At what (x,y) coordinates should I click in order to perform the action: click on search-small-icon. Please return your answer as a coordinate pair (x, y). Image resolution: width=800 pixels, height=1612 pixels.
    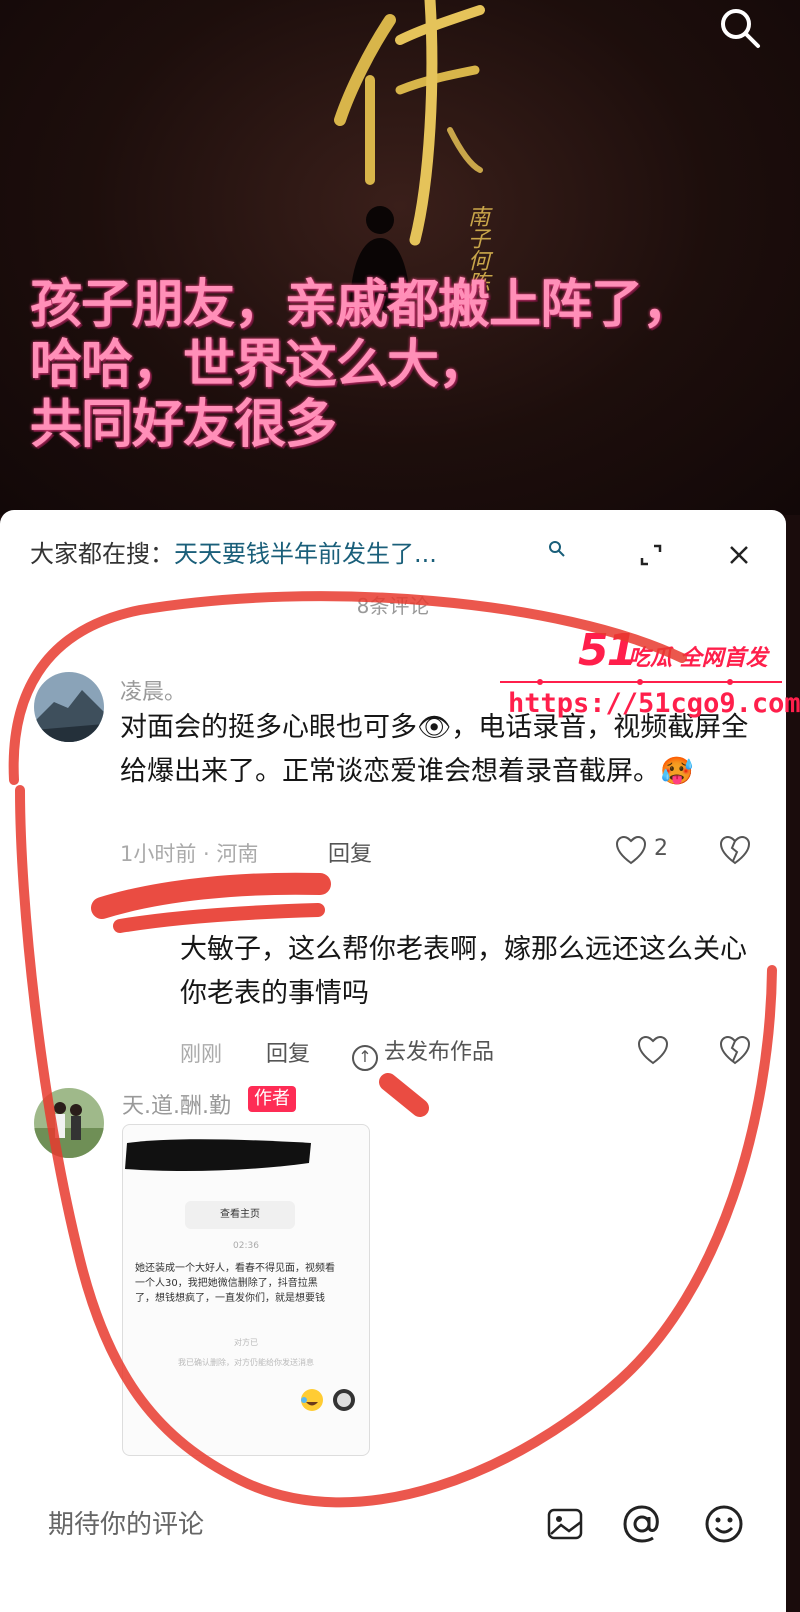
    Looking at the image, I should click on (557, 549).